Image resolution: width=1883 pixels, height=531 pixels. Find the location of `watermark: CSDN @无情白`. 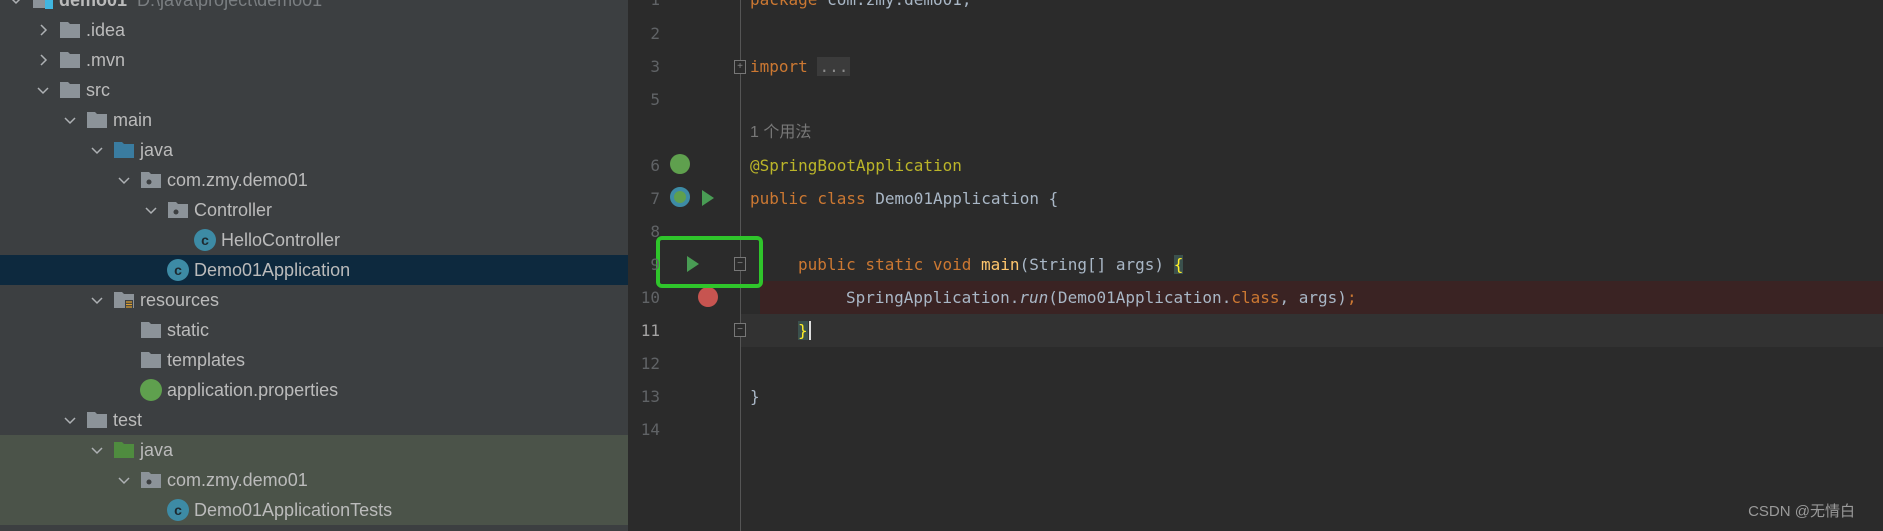

watermark: CSDN @无情白 is located at coordinates (1801, 511).